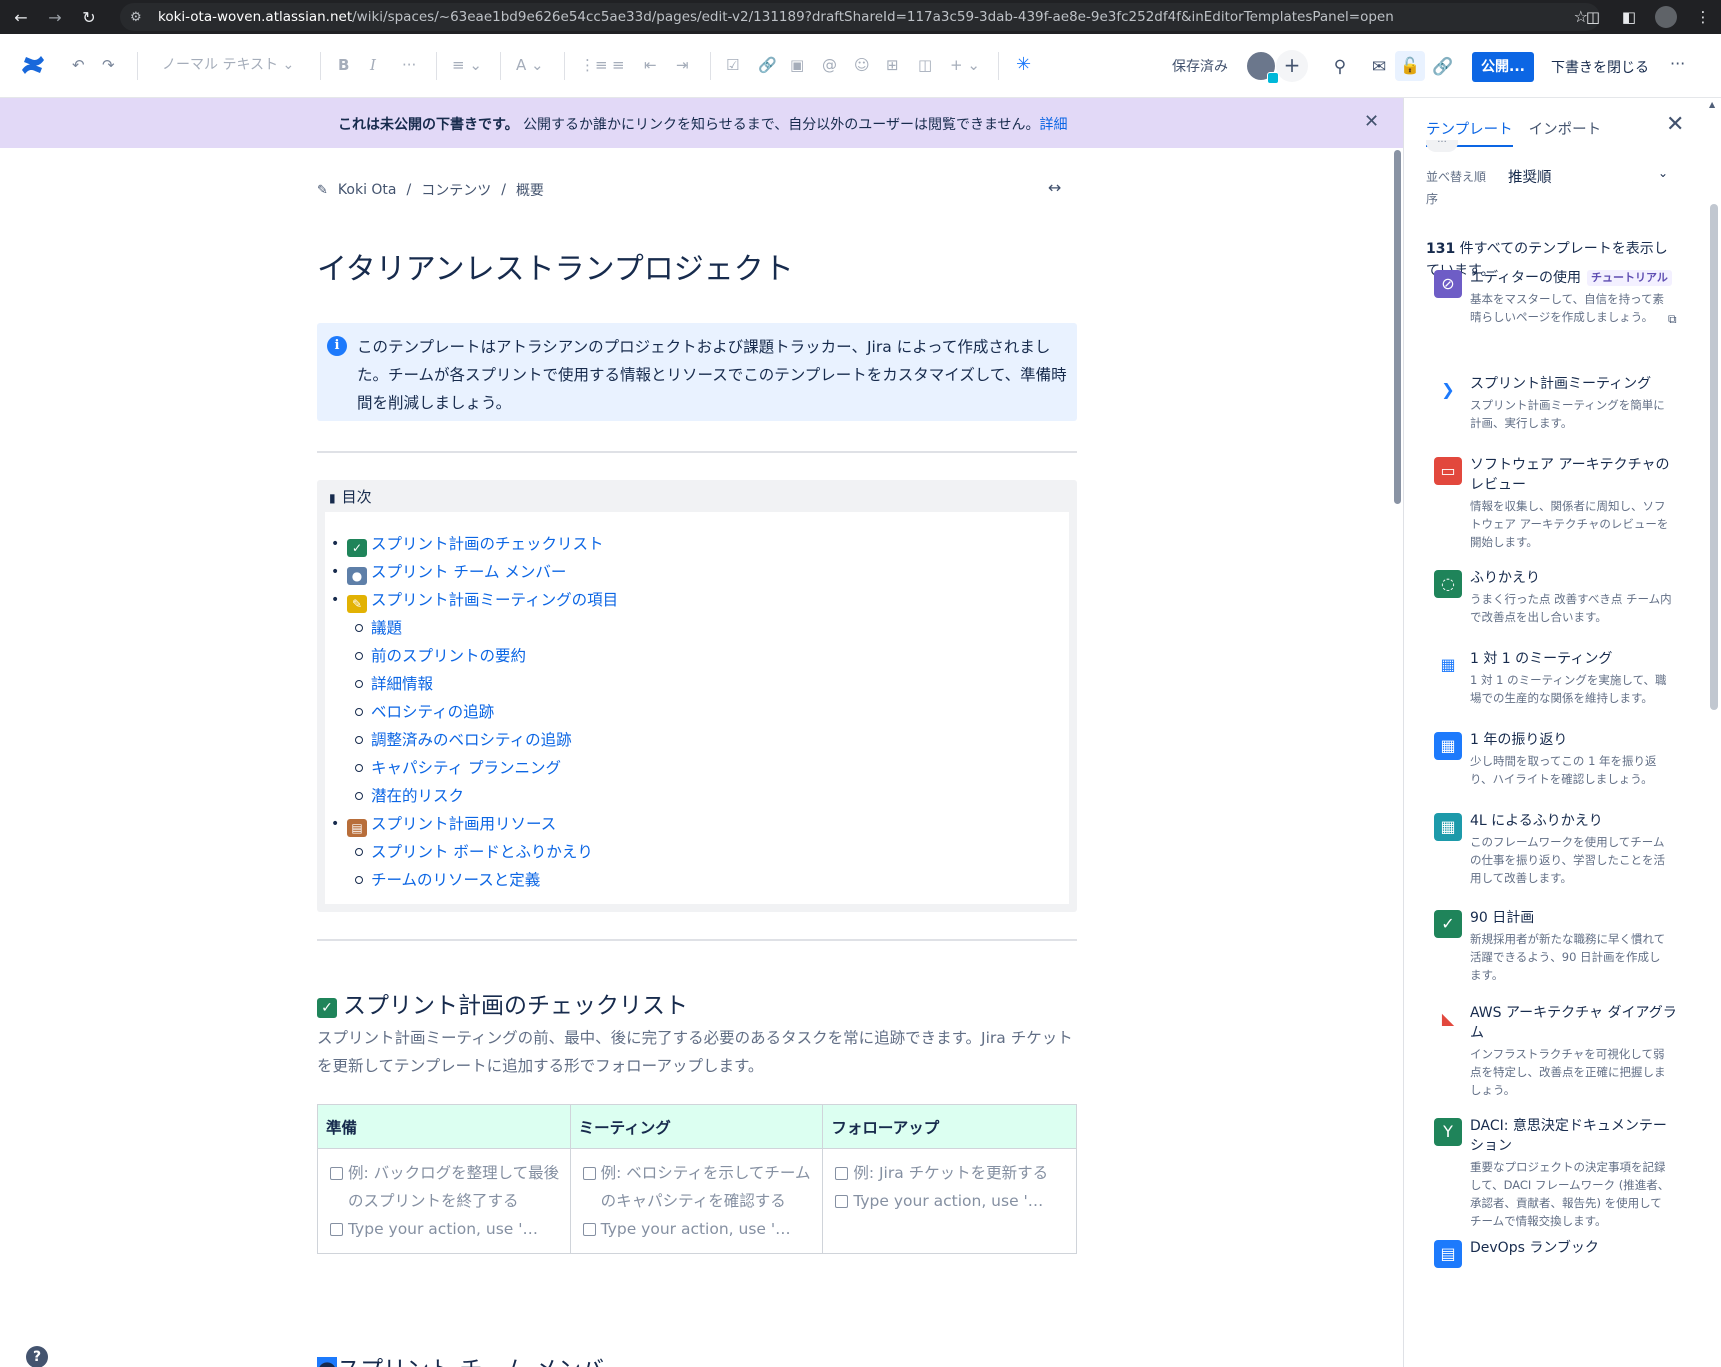  What do you see at coordinates (1713, 732) in the screenshot?
I see `panel-scrollbar: ▲` at bounding box center [1713, 732].